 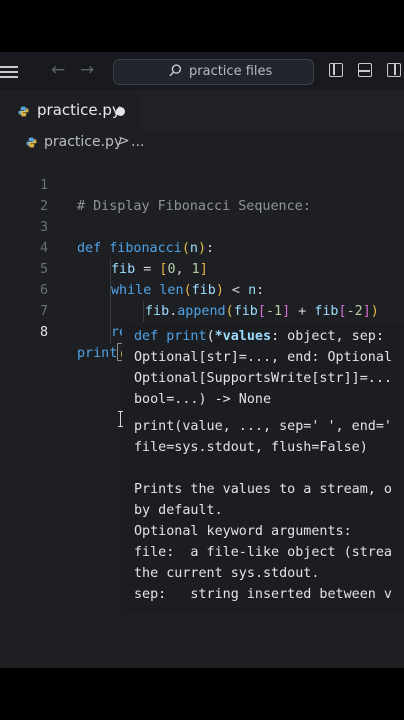 What do you see at coordinates (259, 336) in the screenshot?
I see `signature-line: def print(*values: object, sep:` at bounding box center [259, 336].